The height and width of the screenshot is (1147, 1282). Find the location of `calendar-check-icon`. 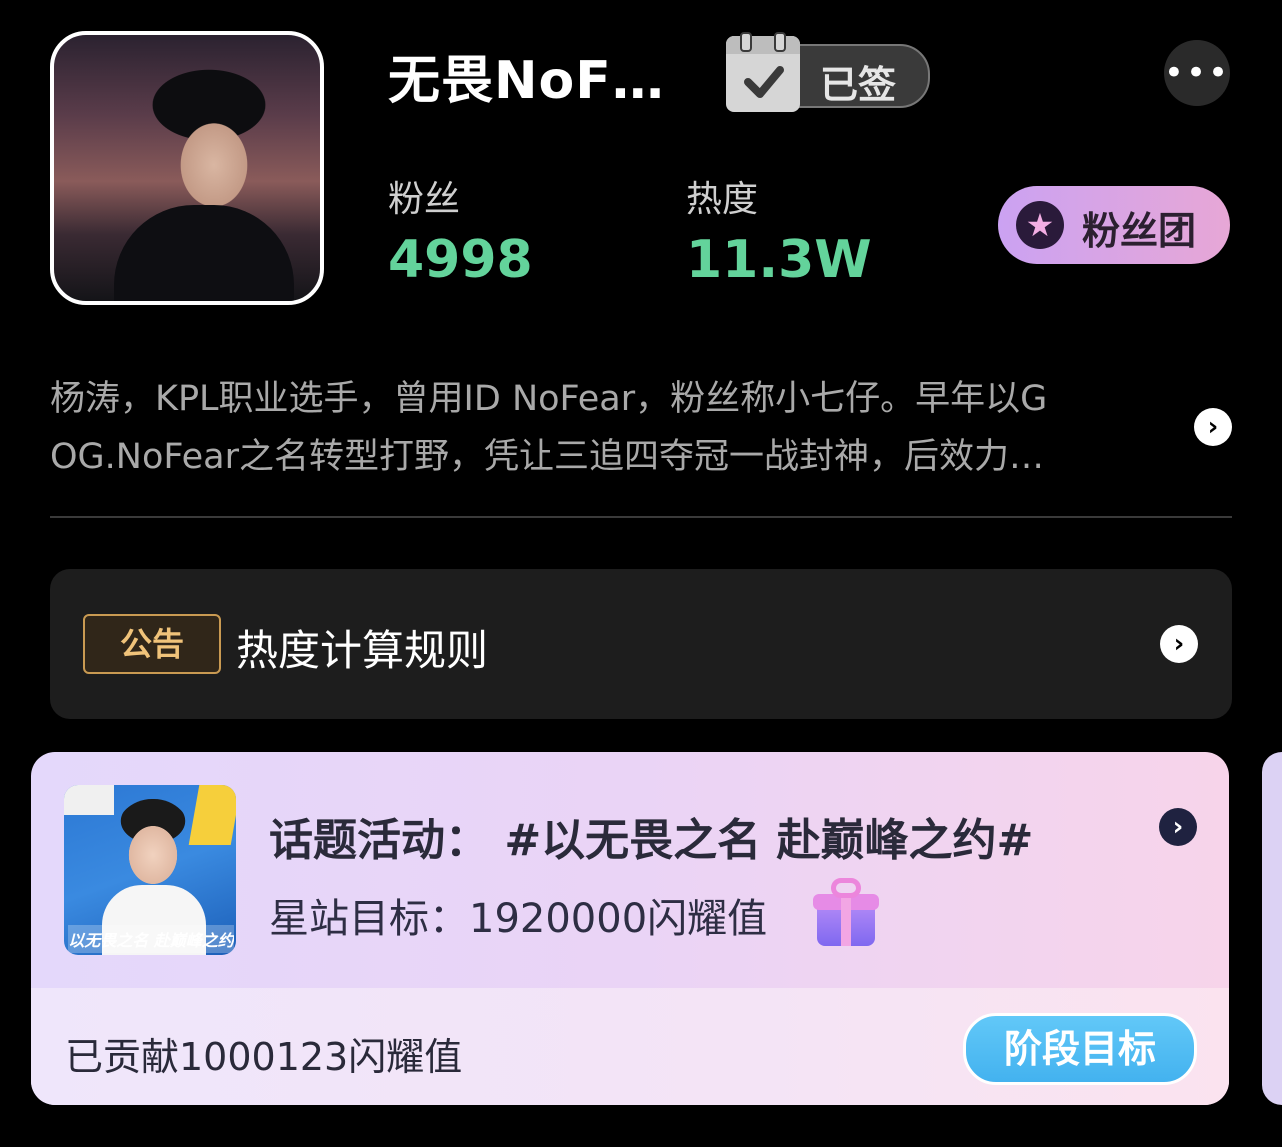

calendar-check-icon is located at coordinates (763, 72).